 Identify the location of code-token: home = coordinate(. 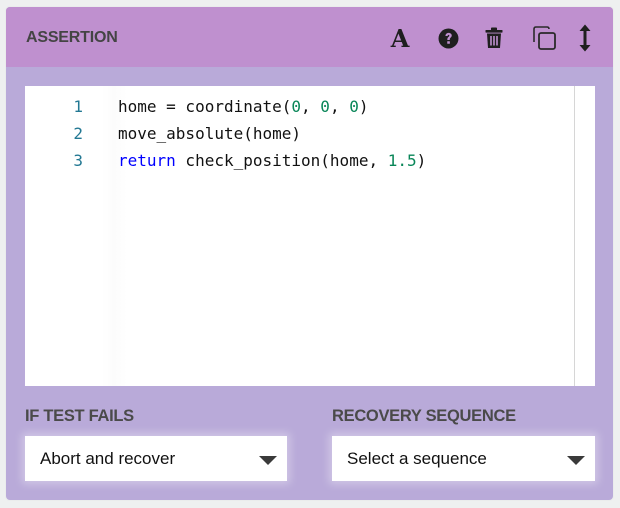
(205, 106).